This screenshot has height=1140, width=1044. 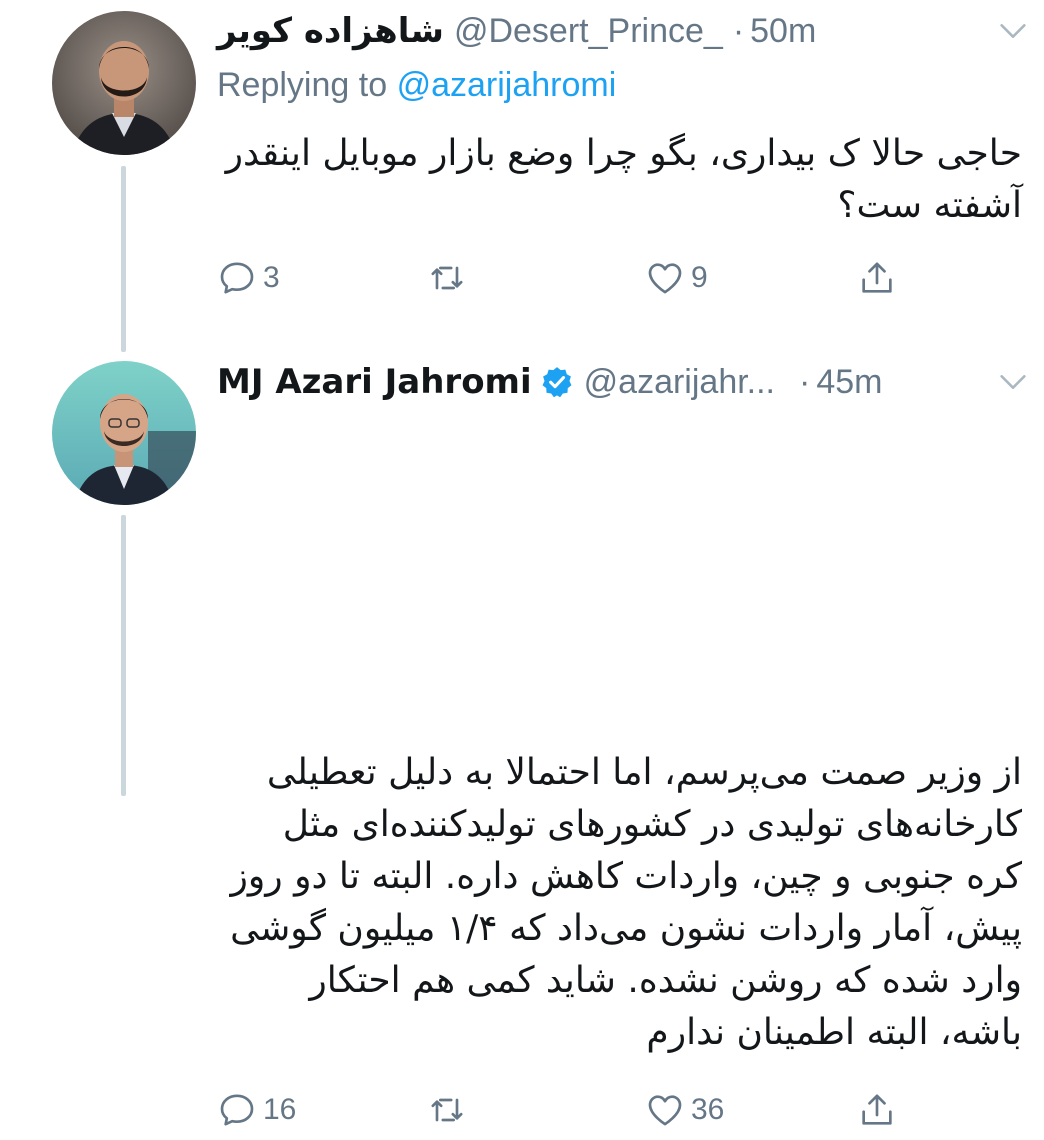 I want to click on replying-label: Replying to, so click(x=302, y=85).